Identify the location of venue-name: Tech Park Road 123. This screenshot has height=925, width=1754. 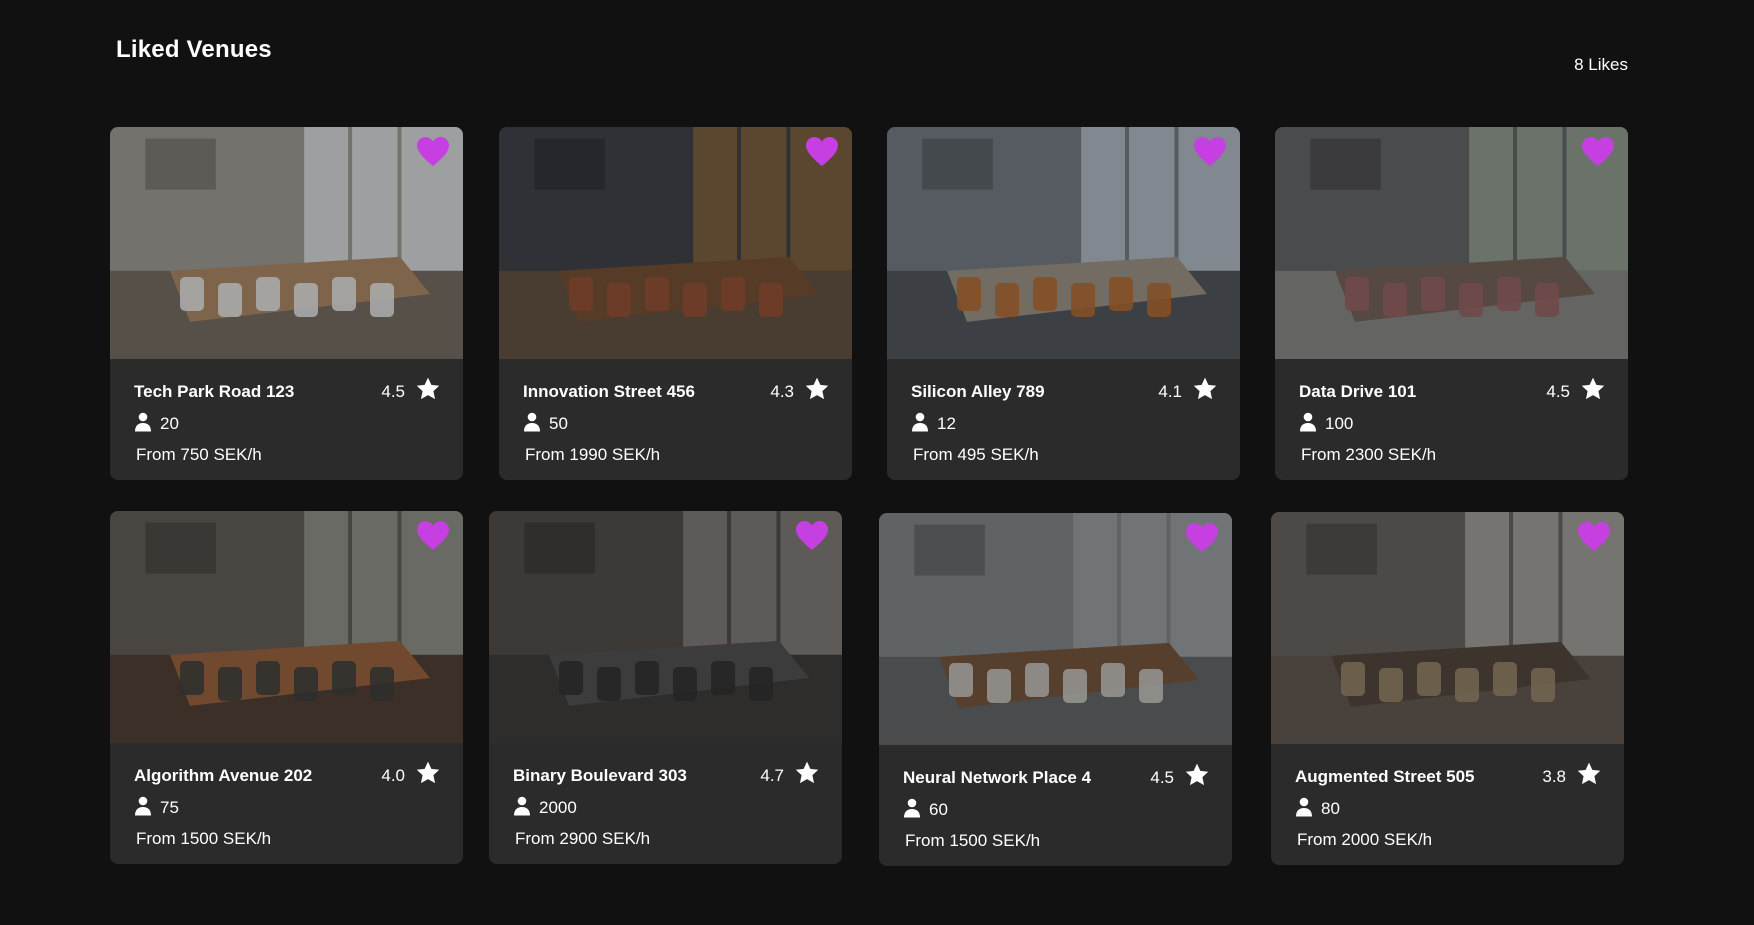
(214, 391).